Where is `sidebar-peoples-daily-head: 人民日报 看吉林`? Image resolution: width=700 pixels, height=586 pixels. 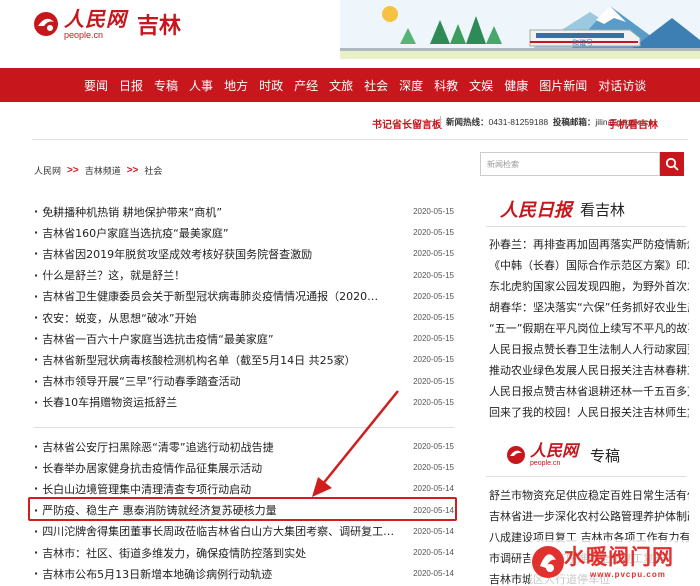
sidebar-peoples-daily-head: 人民日报 看吉林 is located at coordinates (562, 209).